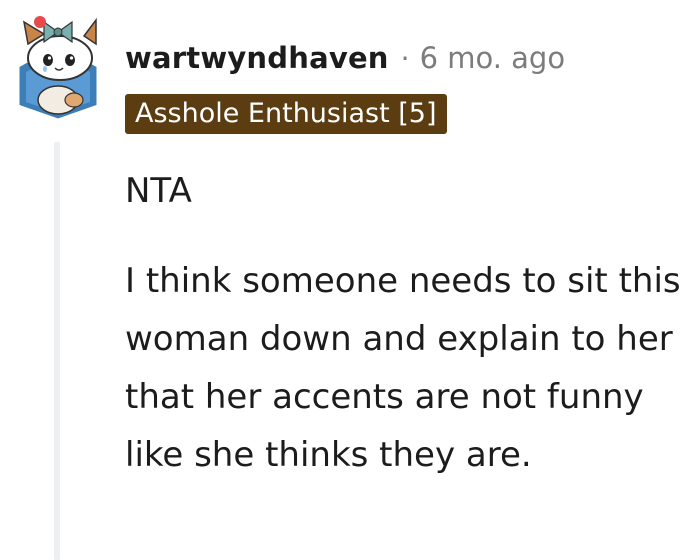 Image resolution: width=700 pixels, height=560 pixels. I want to click on snoo-avatar-cat-bow-icon, so click(58, 69).